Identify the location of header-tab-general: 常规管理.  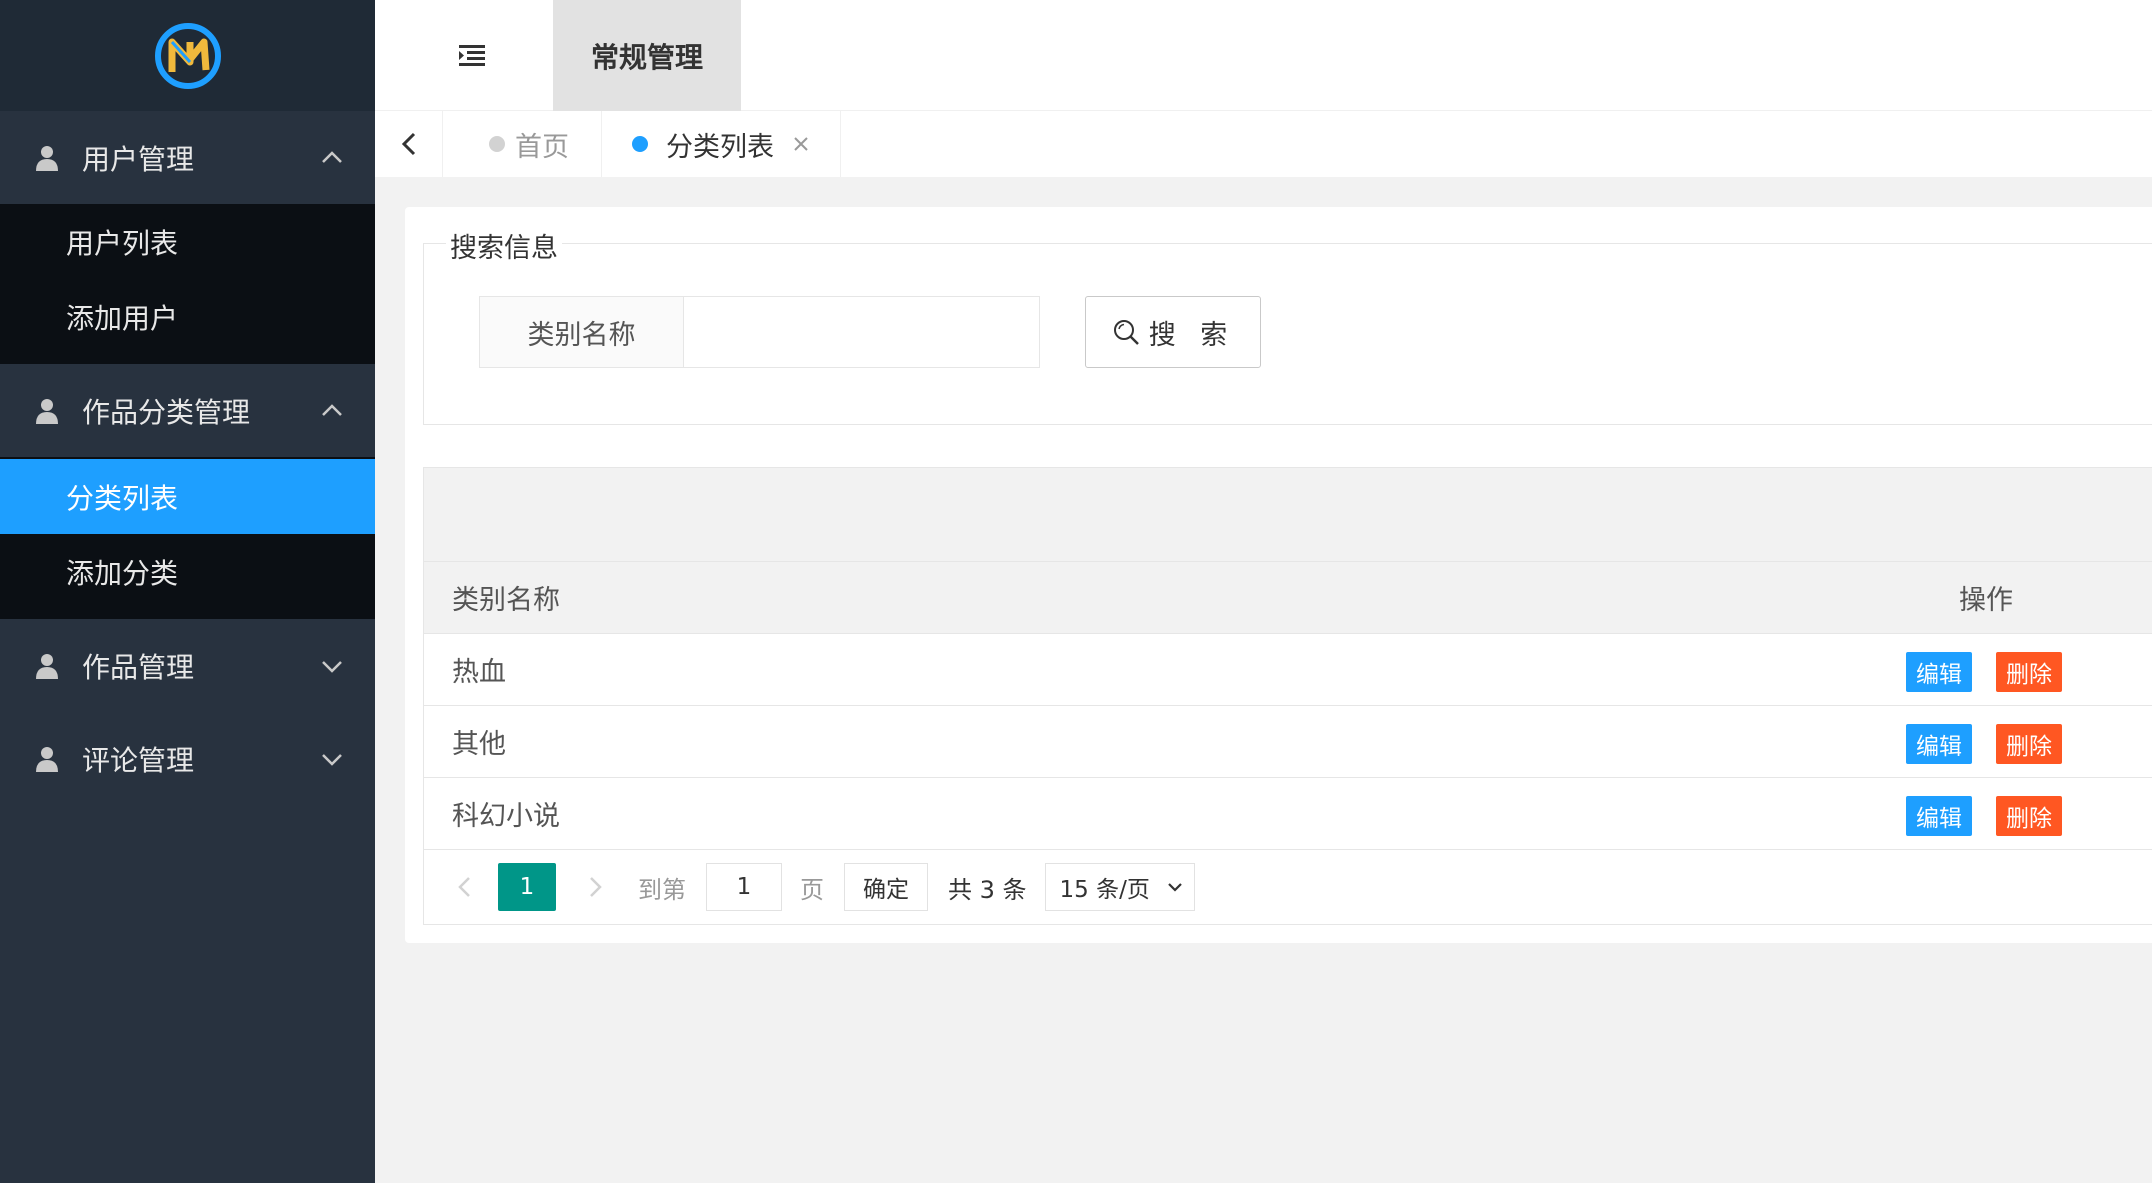
(647, 55).